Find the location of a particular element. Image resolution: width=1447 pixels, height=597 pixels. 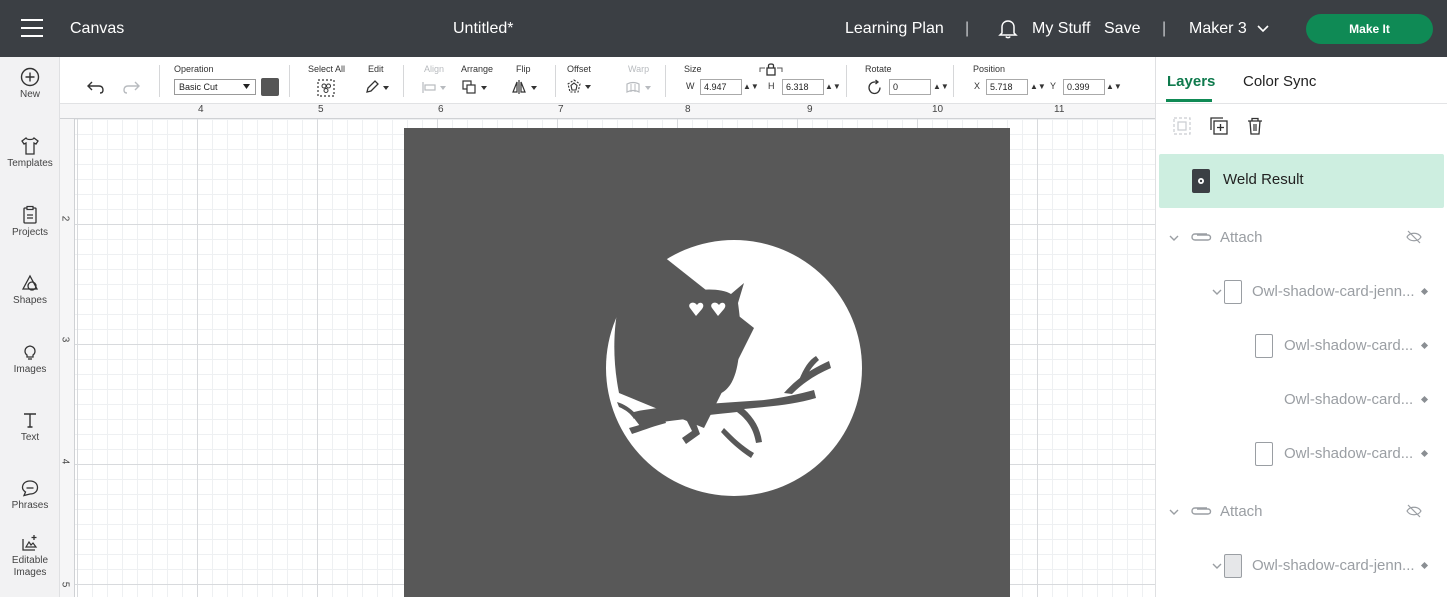

panel-divider is located at coordinates (1301, 103).